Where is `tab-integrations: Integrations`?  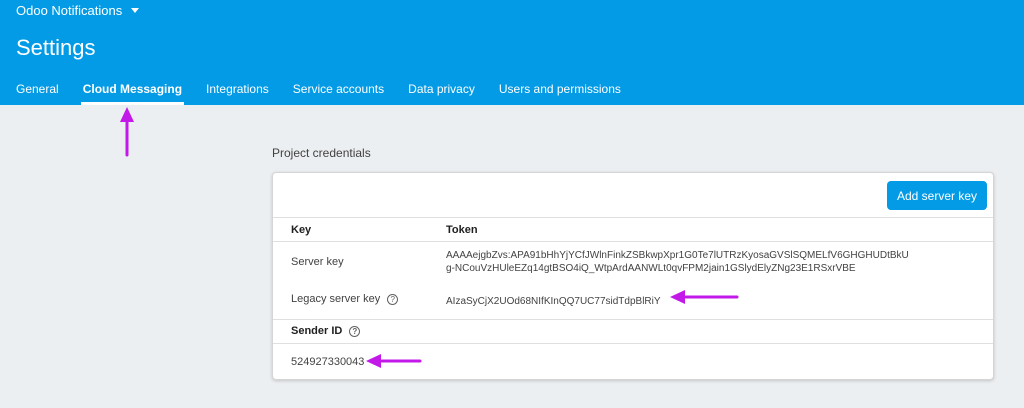 tab-integrations: Integrations is located at coordinates (237, 93).